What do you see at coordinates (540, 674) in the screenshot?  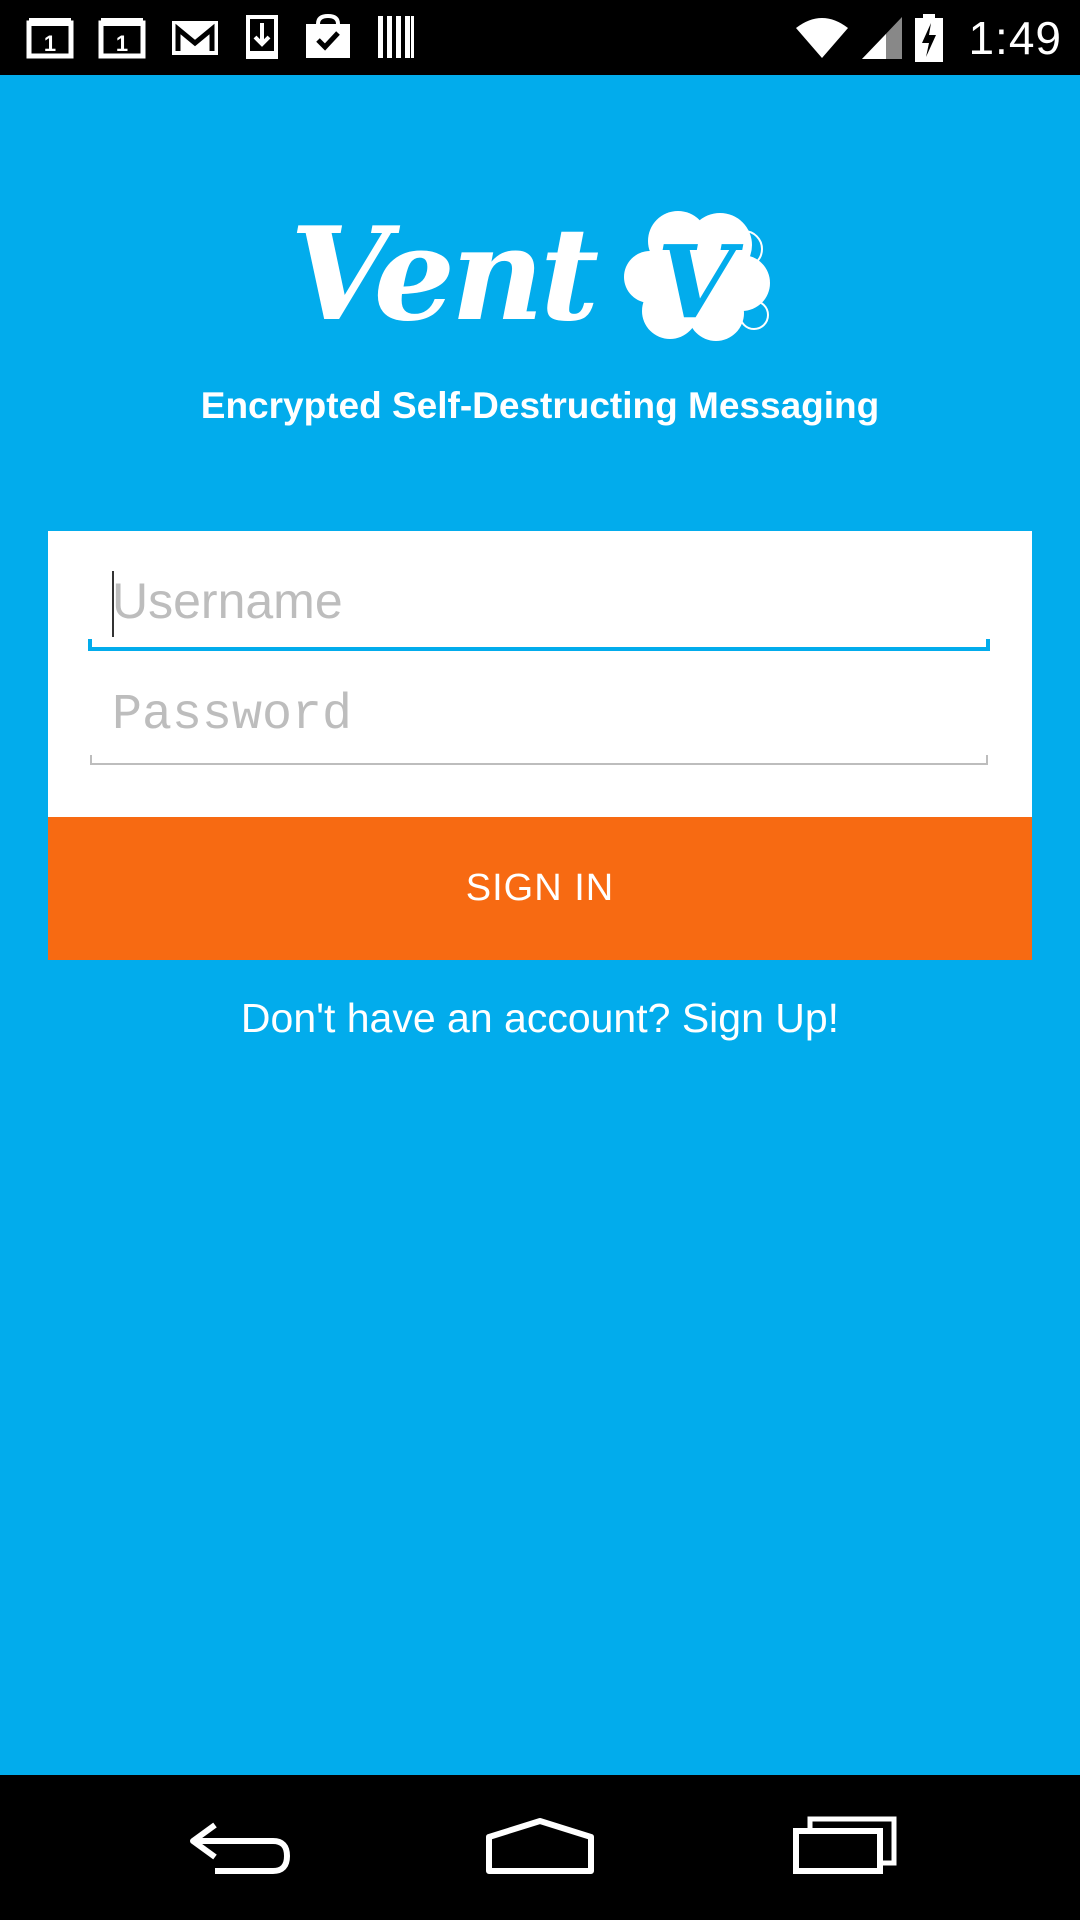 I see `login-card` at bounding box center [540, 674].